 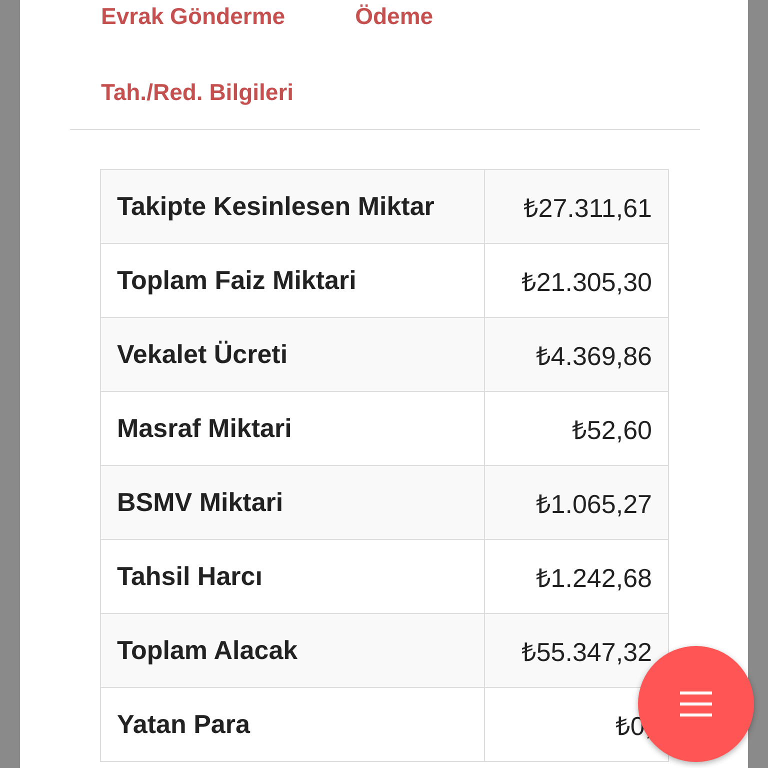 I want to click on menu-icon, so click(x=696, y=704).